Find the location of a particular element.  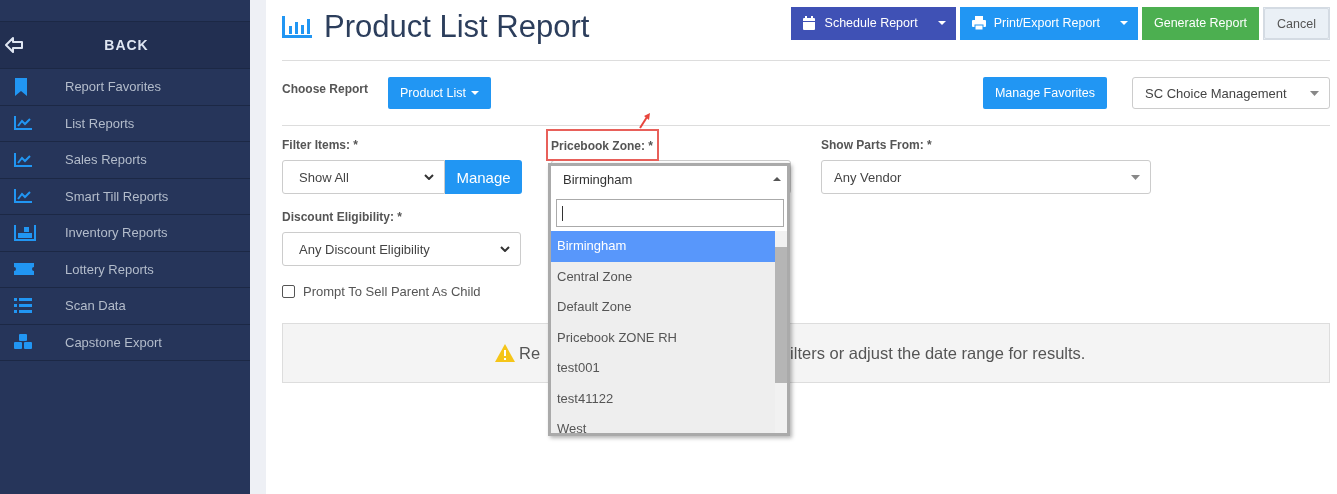

dropdown-option: test001 is located at coordinates (663, 368).